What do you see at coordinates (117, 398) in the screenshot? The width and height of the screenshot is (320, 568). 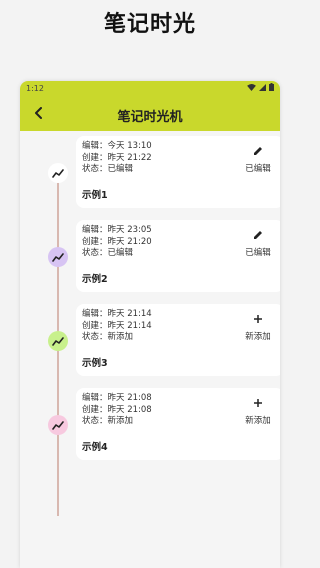 I see `edited-time: 编辑：昨天 21:08` at bounding box center [117, 398].